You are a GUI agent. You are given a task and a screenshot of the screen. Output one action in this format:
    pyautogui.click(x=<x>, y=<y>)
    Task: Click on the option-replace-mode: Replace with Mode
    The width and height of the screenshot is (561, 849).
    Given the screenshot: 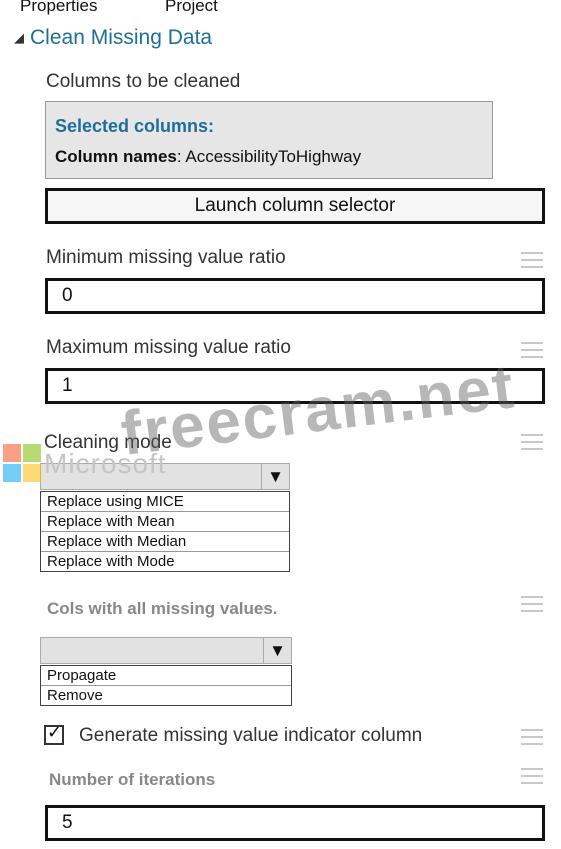 What is the action you would take?
    pyautogui.click(x=165, y=561)
    